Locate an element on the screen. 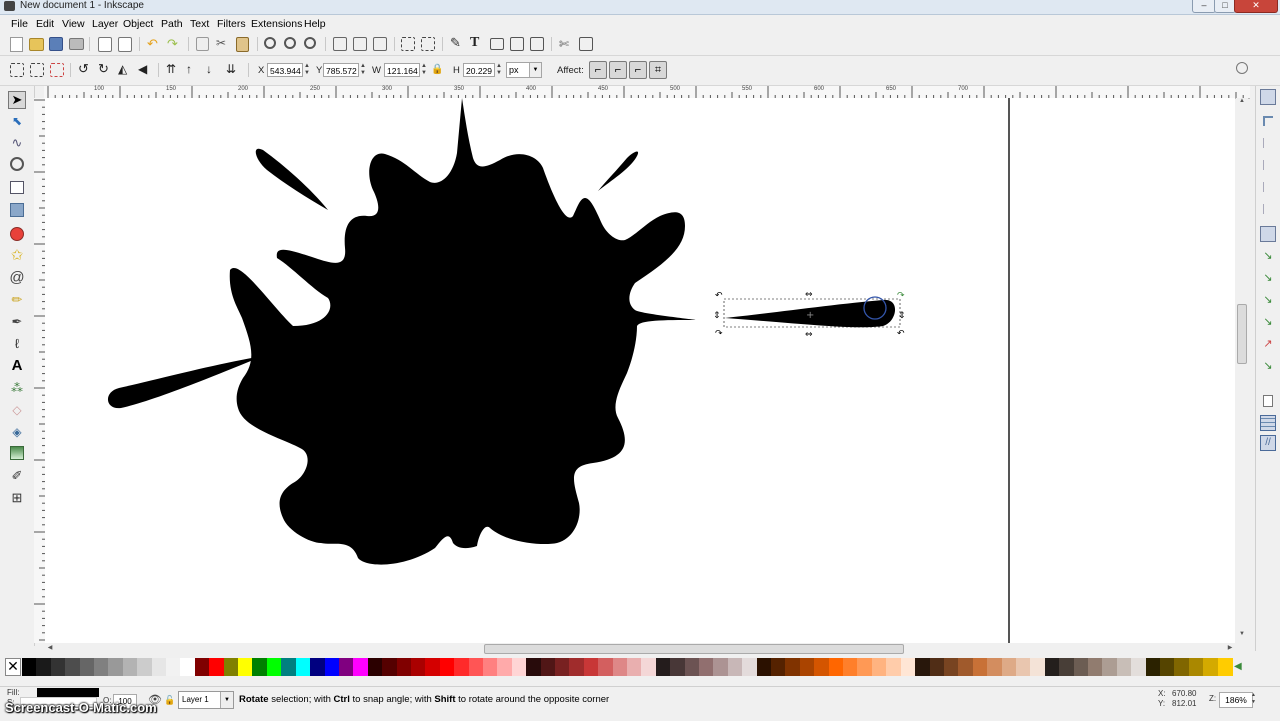  rotate-handle-top-right-icon: ↷ is located at coordinates (901, 296).